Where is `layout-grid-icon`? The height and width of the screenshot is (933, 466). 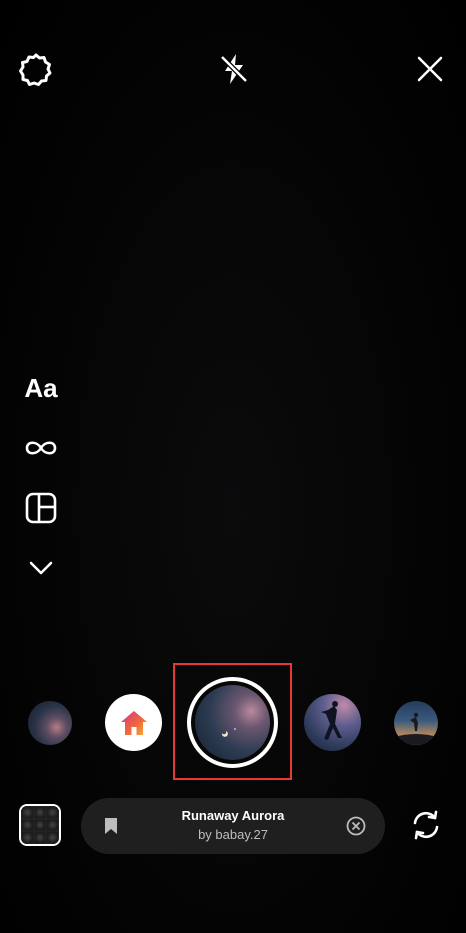
layout-grid-icon is located at coordinates (41, 508).